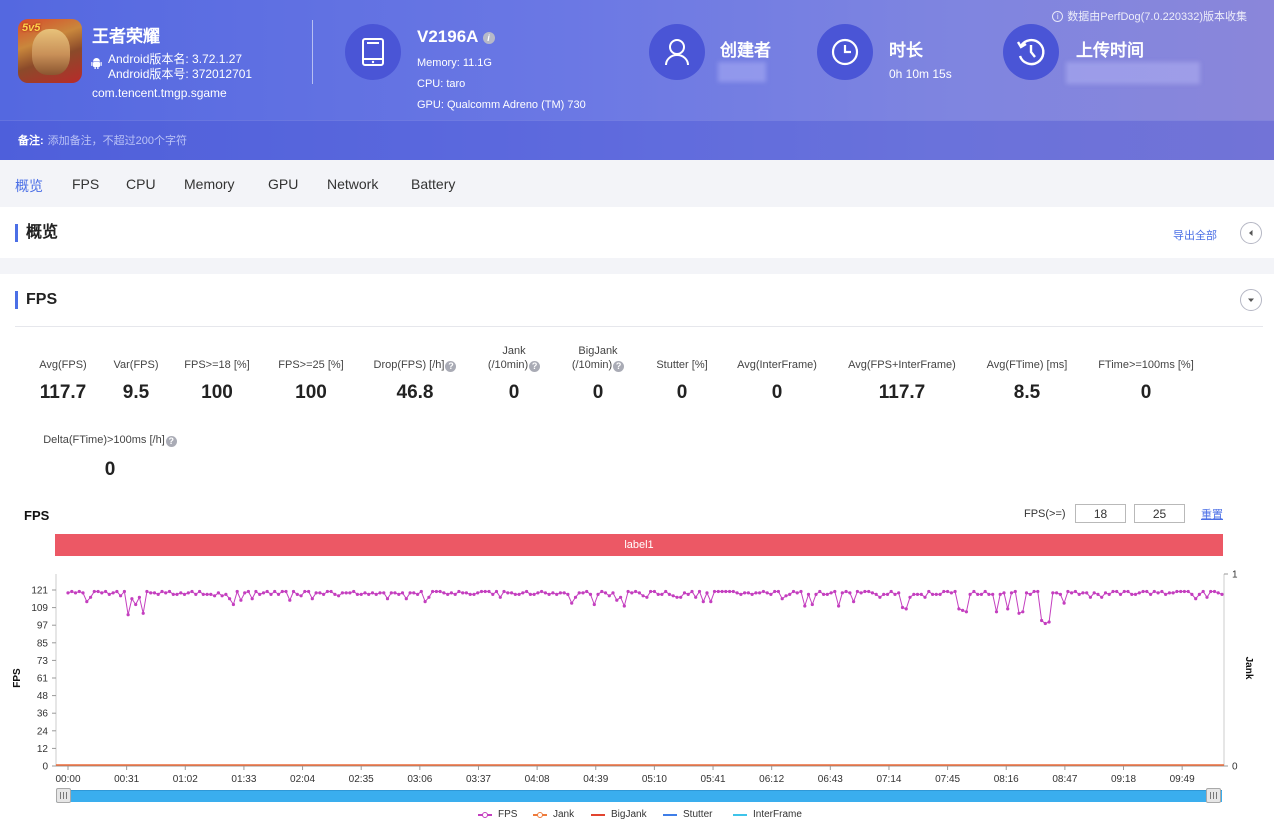 The image size is (1274, 826). What do you see at coordinates (29, 186) in the screenshot?
I see `tab-overview: 概览` at bounding box center [29, 186].